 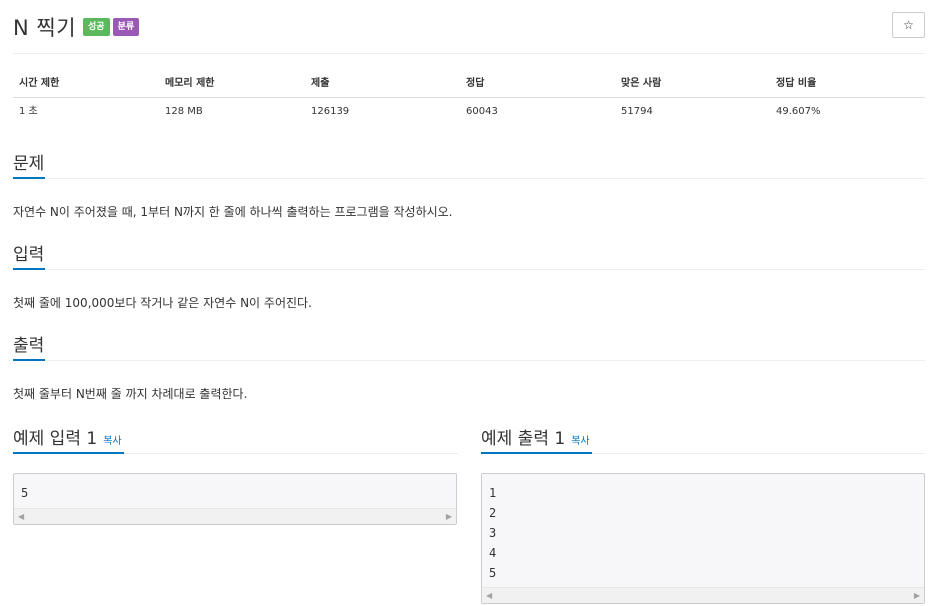 What do you see at coordinates (637, 111) in the screenshot?
I see `value-solved-users: 51794` at bounding box center [637, 111].